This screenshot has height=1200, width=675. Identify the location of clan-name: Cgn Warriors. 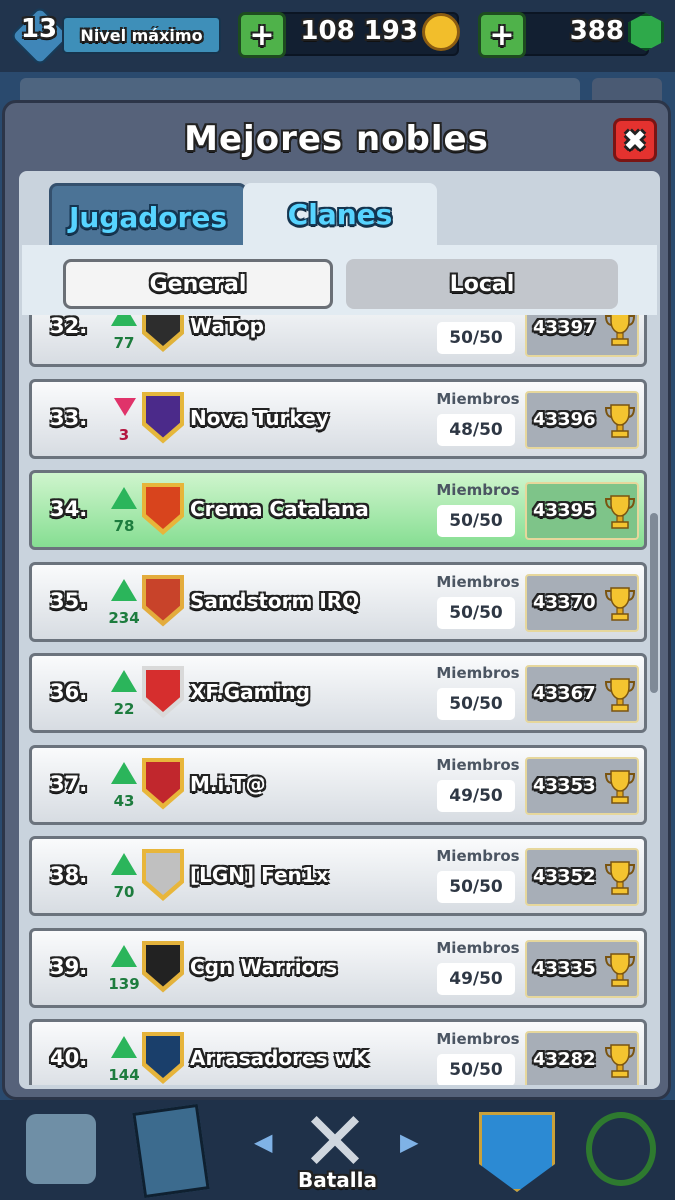
(264, 966).